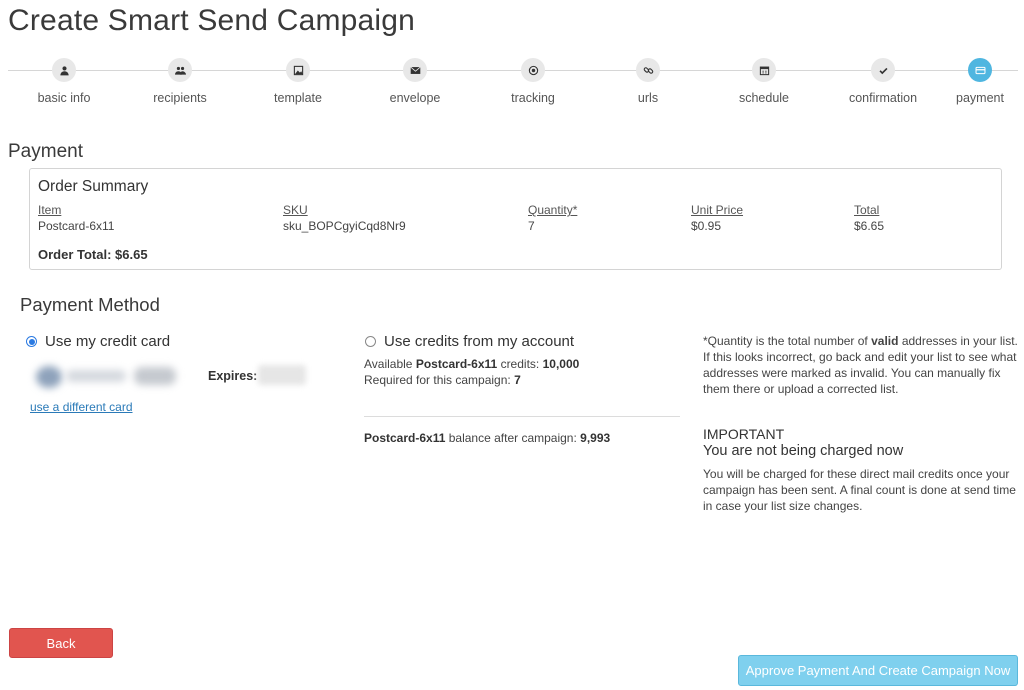 The height and width of the screenshot is (690, 1024). Describe the element at coordinates (869, 218) in the screenshot. I see `column-total: Total $6.65` at that location.